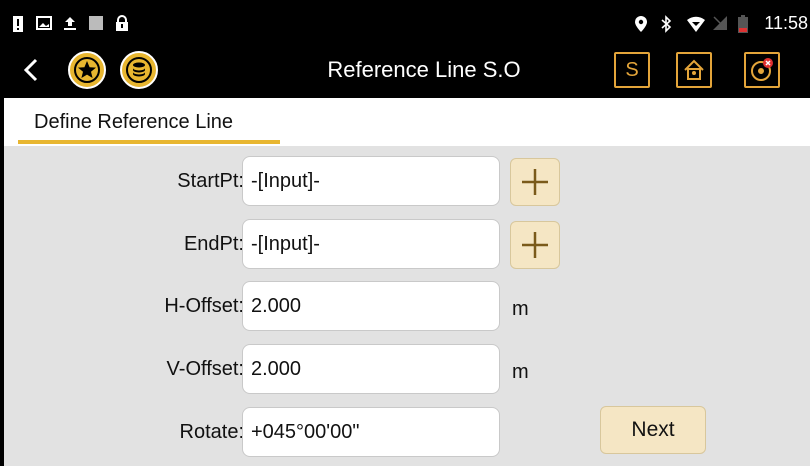 This screenshot has width=810, height=466. What do you see at coordinates (407, 23) in the screenshot?
I see `status-bar: 11:58` at bounding box center [407, 23].